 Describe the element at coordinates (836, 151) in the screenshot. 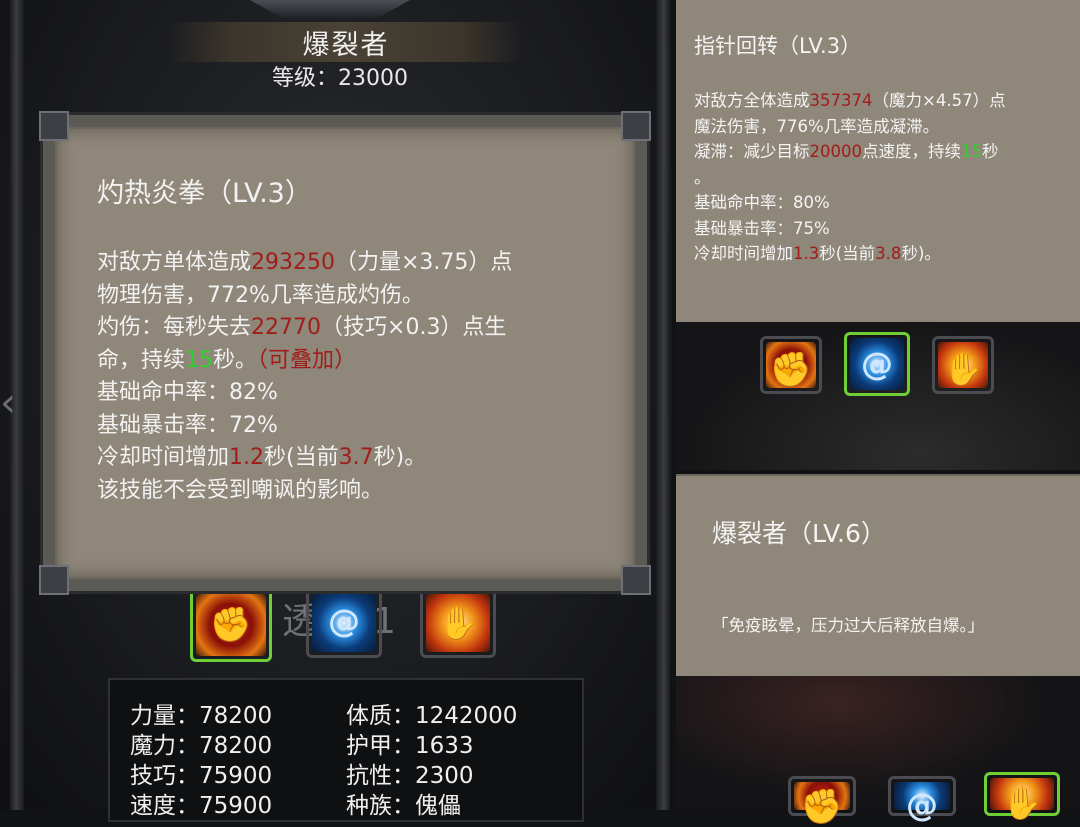

I see `debuff-value: 20000` at that location.